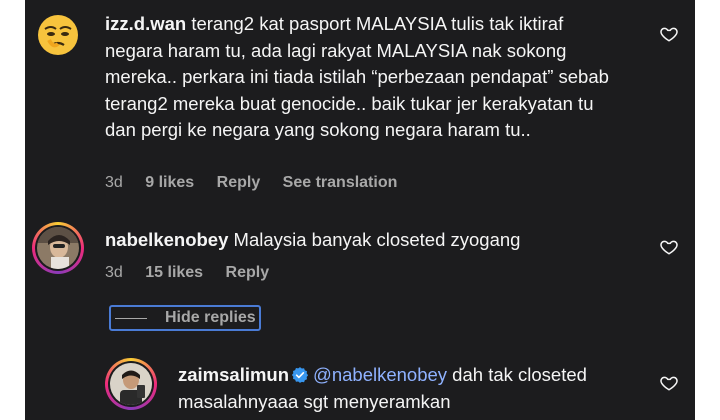 The width and height of the screenshot is (720, 420). I want to click on comment-meta: 3d 9 likes Reply See translation, so click(260, 183).